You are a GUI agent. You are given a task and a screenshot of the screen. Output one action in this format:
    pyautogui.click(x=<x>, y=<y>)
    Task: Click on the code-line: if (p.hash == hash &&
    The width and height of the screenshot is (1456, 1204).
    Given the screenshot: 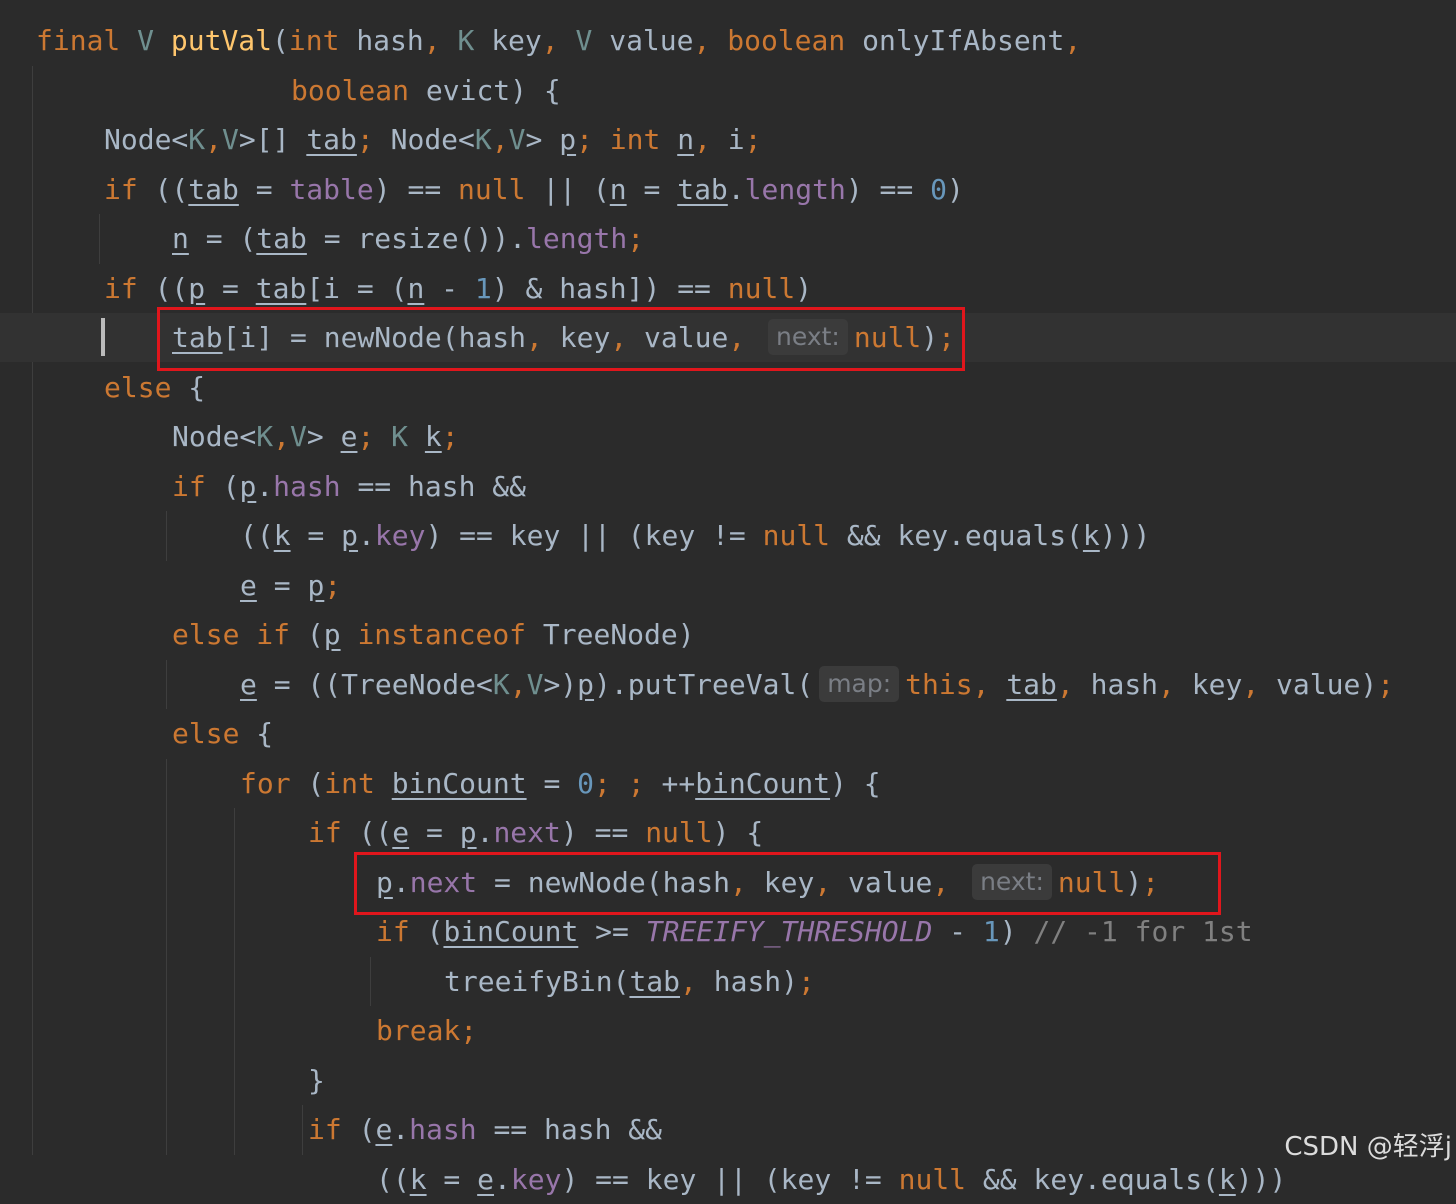 What is the action you would take?
    pyautogui.click(x=728, y=486)
    